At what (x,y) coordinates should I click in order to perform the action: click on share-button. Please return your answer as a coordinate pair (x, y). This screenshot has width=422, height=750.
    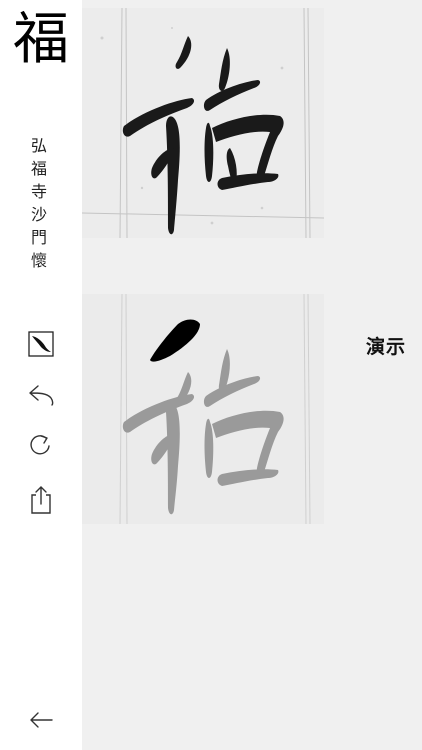
    Looking at the image, I should click on (41, 500).